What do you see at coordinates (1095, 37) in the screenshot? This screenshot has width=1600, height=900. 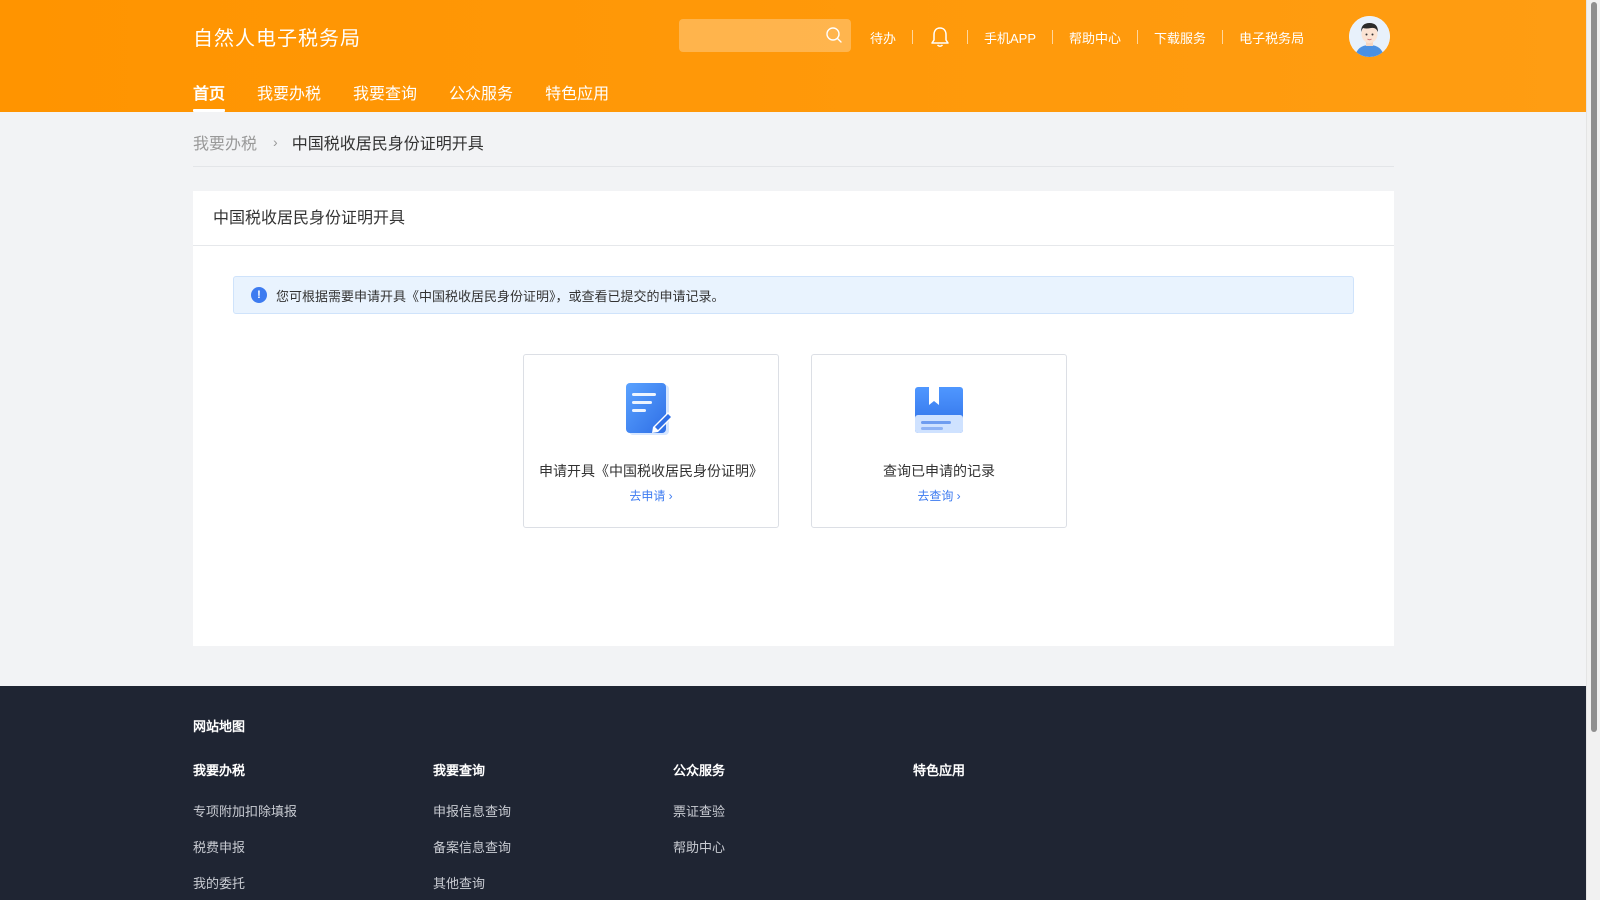 I see `help-center-link: 帮助中心` at bounding box center [1095, 37].